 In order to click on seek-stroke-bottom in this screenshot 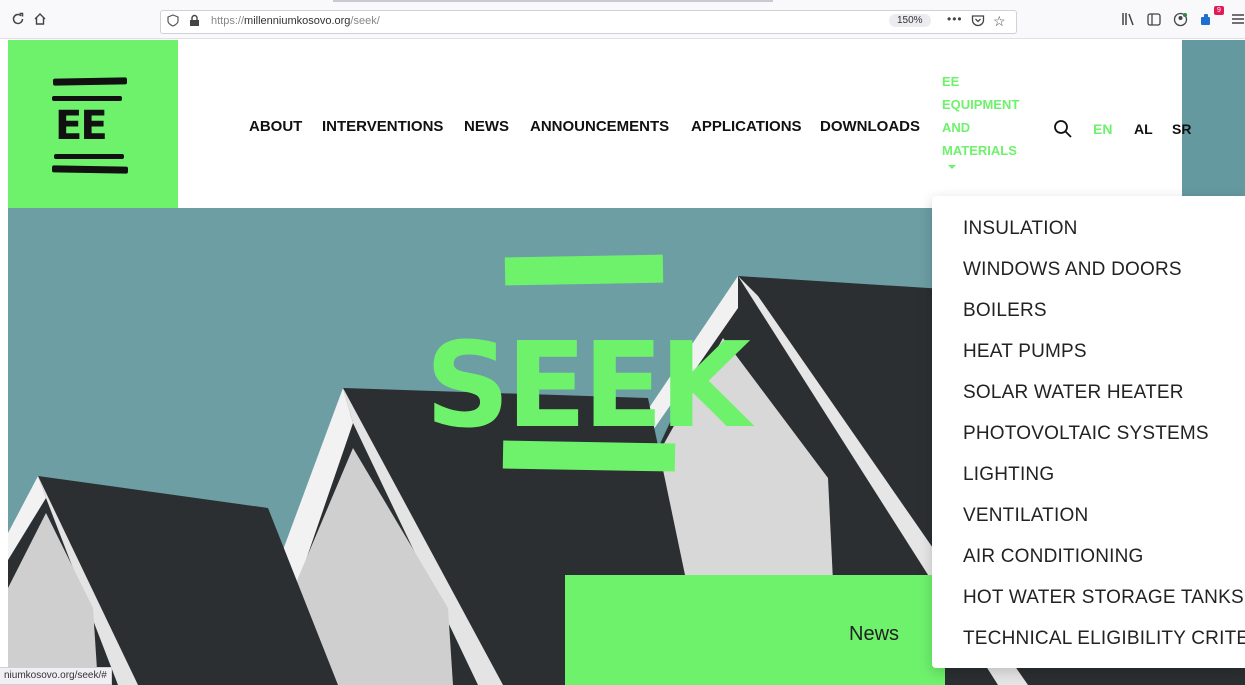, I will do `click(589, 456)`.